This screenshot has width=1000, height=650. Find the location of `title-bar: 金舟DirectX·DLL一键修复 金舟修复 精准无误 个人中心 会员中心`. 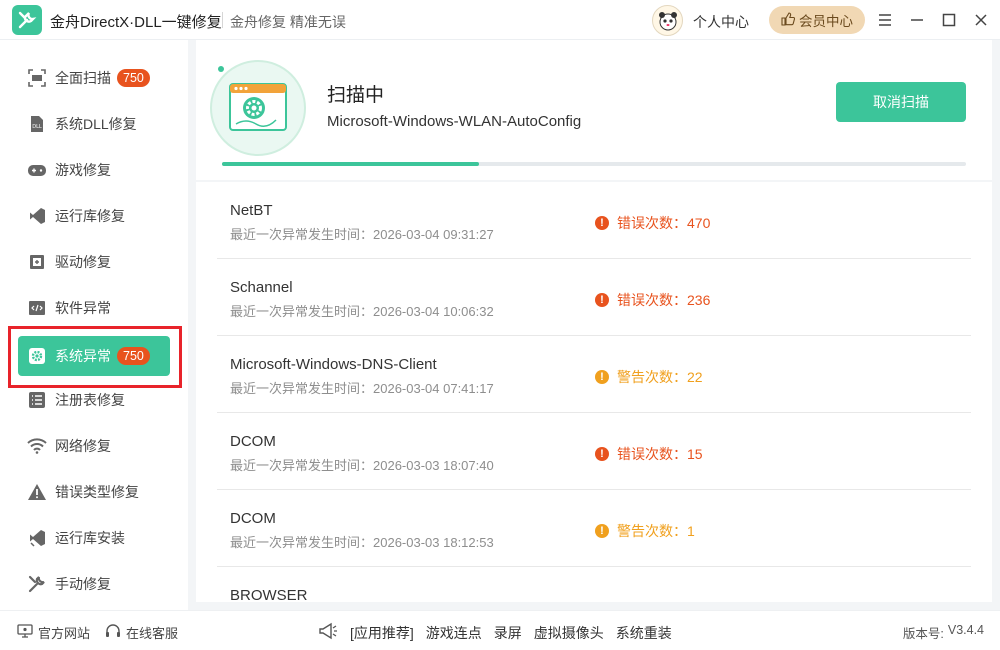

title-bar: 金舟DirectX·DLL一键修复 金舟修复 精准无误 个人中心 会员中心 is located at coordinates (500, 20).